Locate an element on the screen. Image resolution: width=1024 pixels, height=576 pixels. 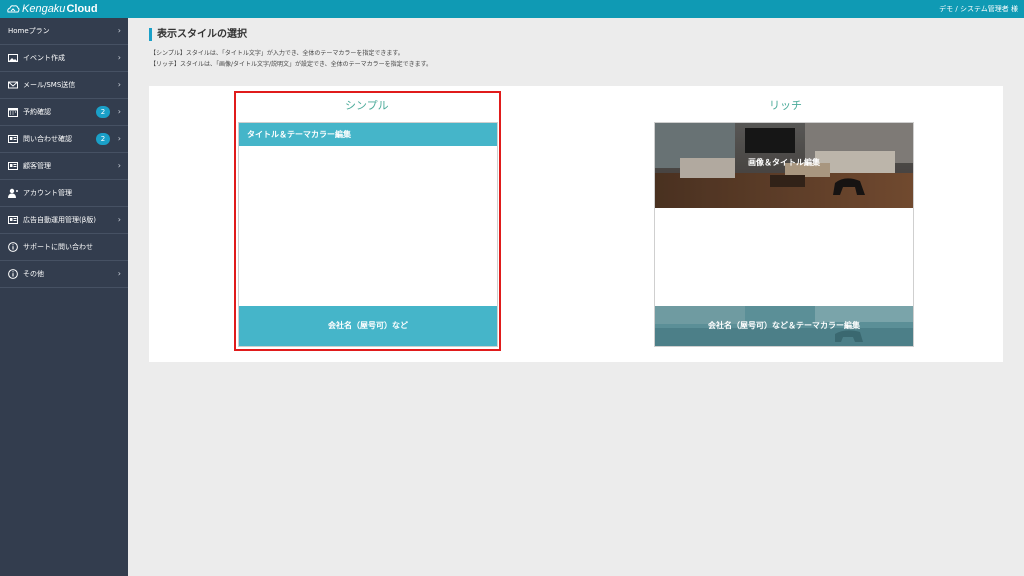
mail-icon is located at coordinates (13, 85).